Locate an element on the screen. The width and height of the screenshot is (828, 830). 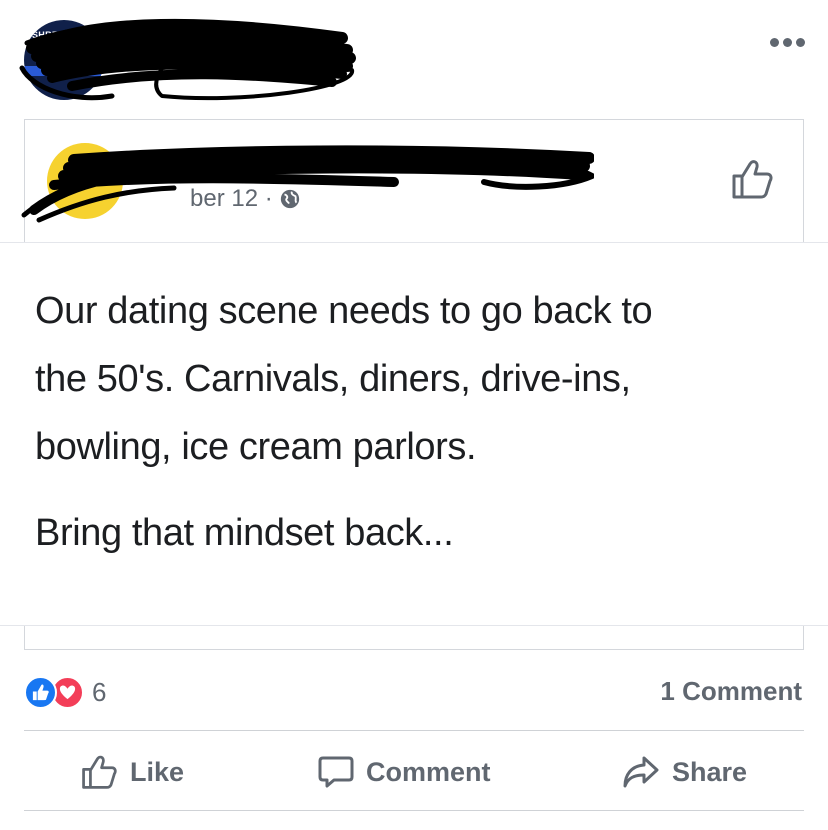
comment-count-link: 1 Comment is located at coordinates (731, 691).